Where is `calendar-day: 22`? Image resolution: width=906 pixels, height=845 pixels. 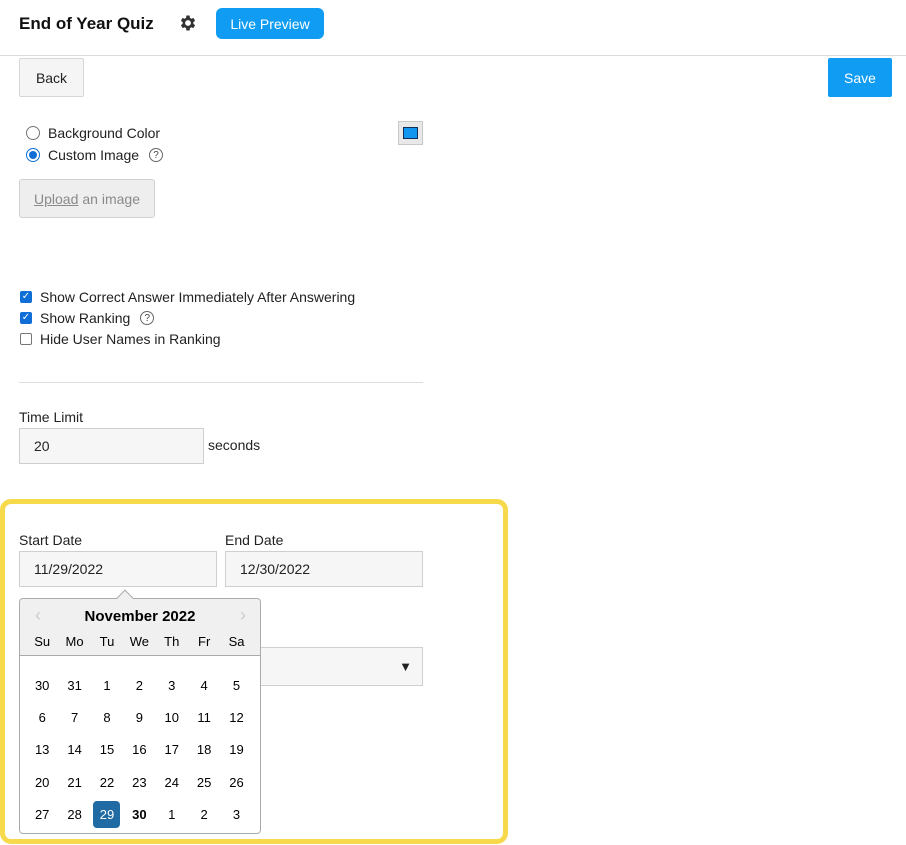
calendar-day: 22 is located at coordinates (107, 782).